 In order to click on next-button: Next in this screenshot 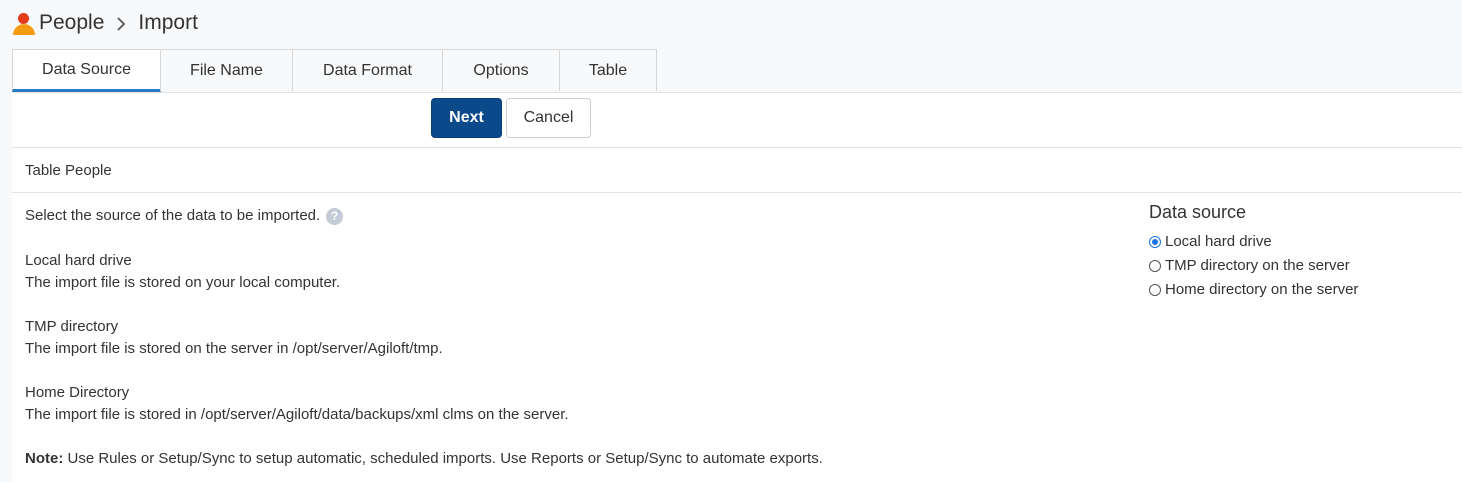, I will do `click(466, 118)`.